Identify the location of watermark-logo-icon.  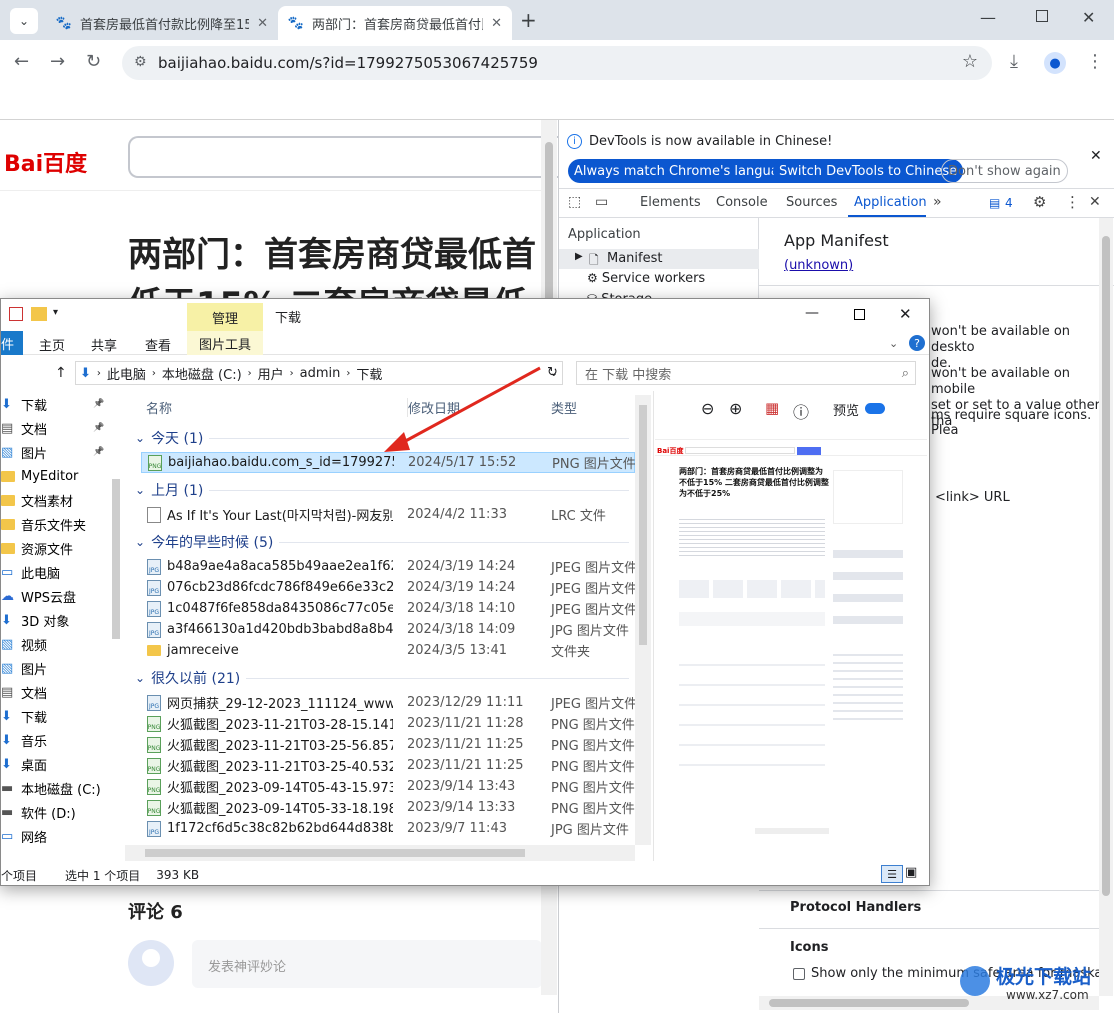
(975, 981).